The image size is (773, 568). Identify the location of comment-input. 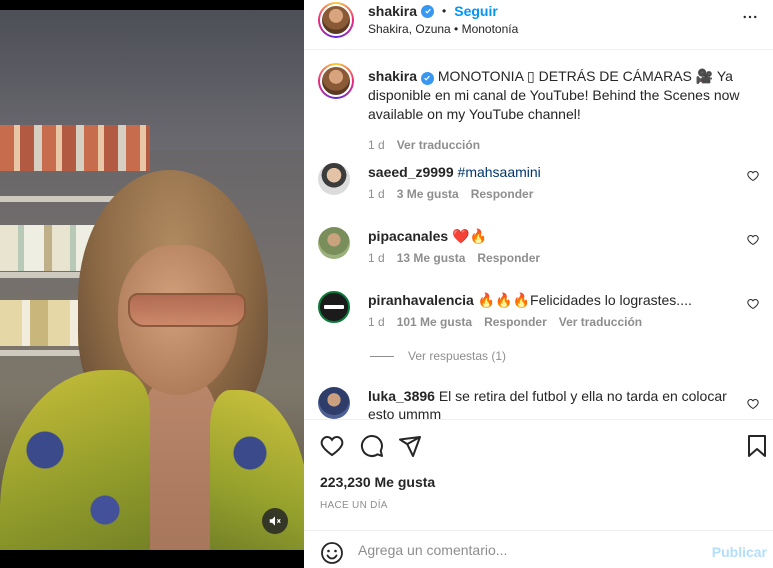
(528, 550).